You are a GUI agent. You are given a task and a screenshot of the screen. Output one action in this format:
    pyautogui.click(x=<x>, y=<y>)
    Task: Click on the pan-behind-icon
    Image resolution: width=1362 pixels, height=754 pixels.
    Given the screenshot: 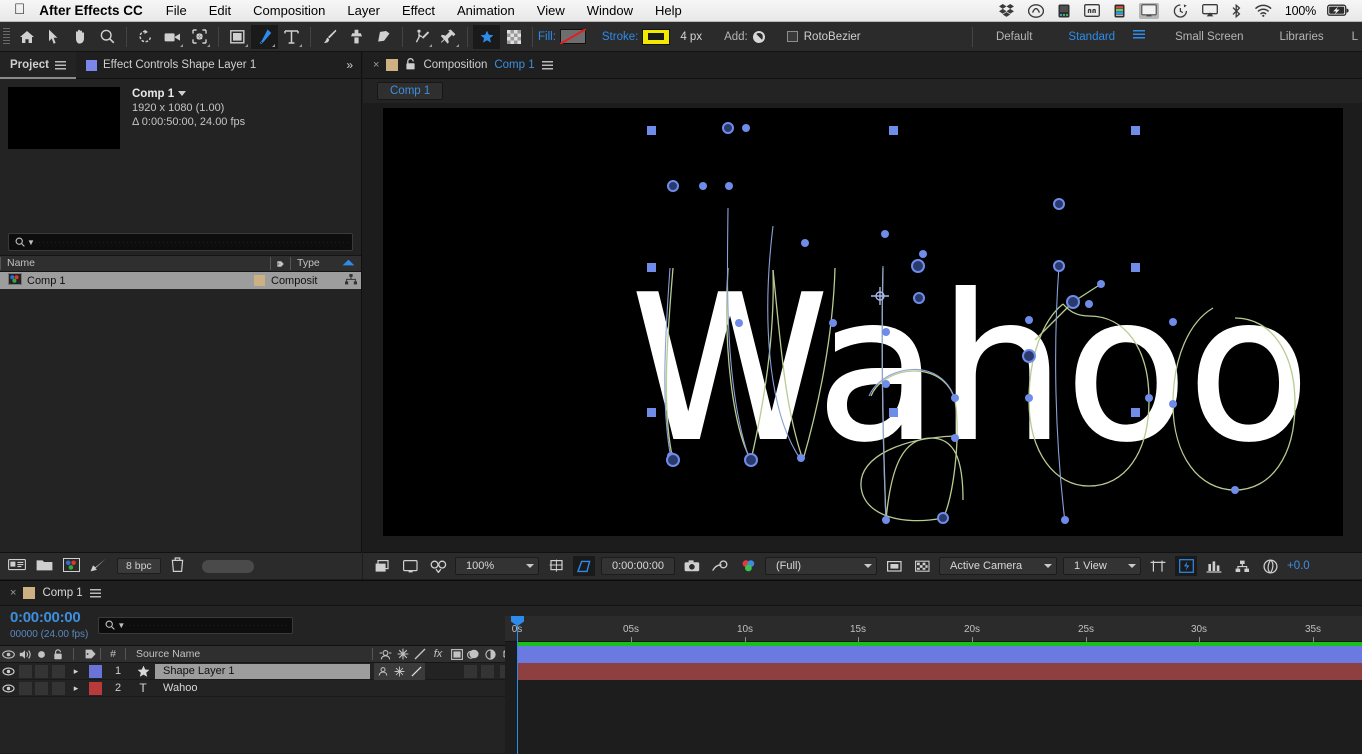 What is the action you would take?
    pyautogui.click(x=199, y=37)
    